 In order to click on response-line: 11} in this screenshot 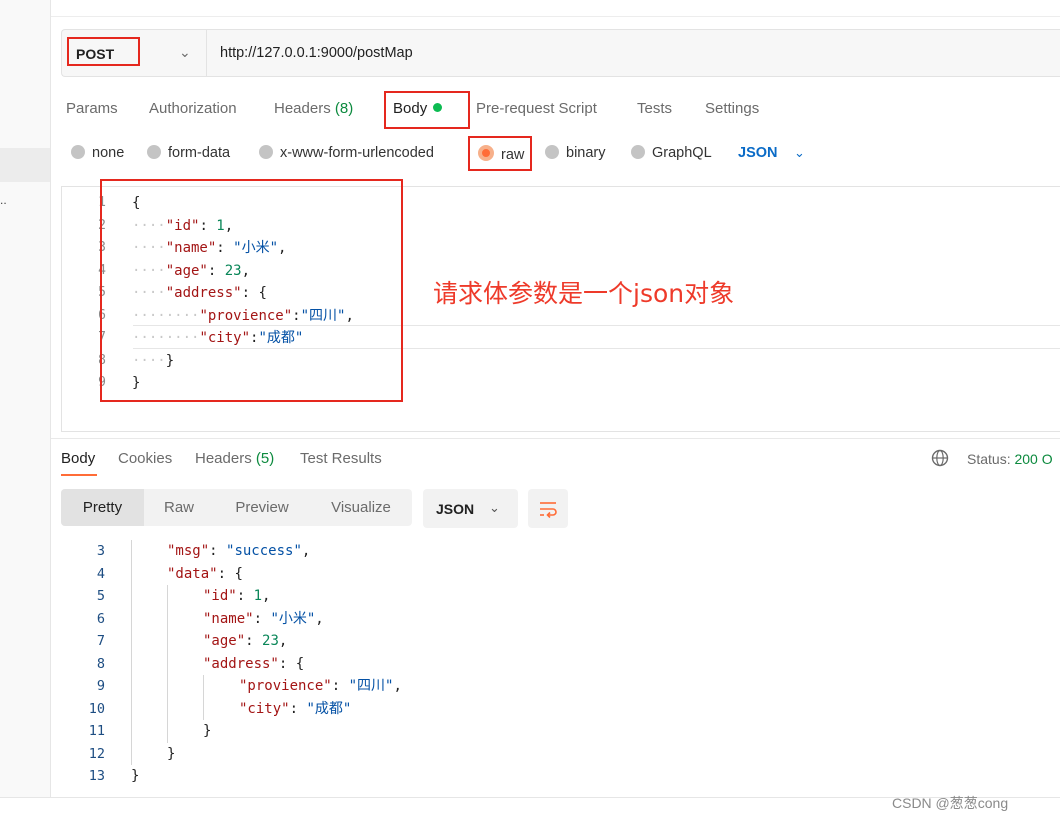, I will do `click(555, 731)`.